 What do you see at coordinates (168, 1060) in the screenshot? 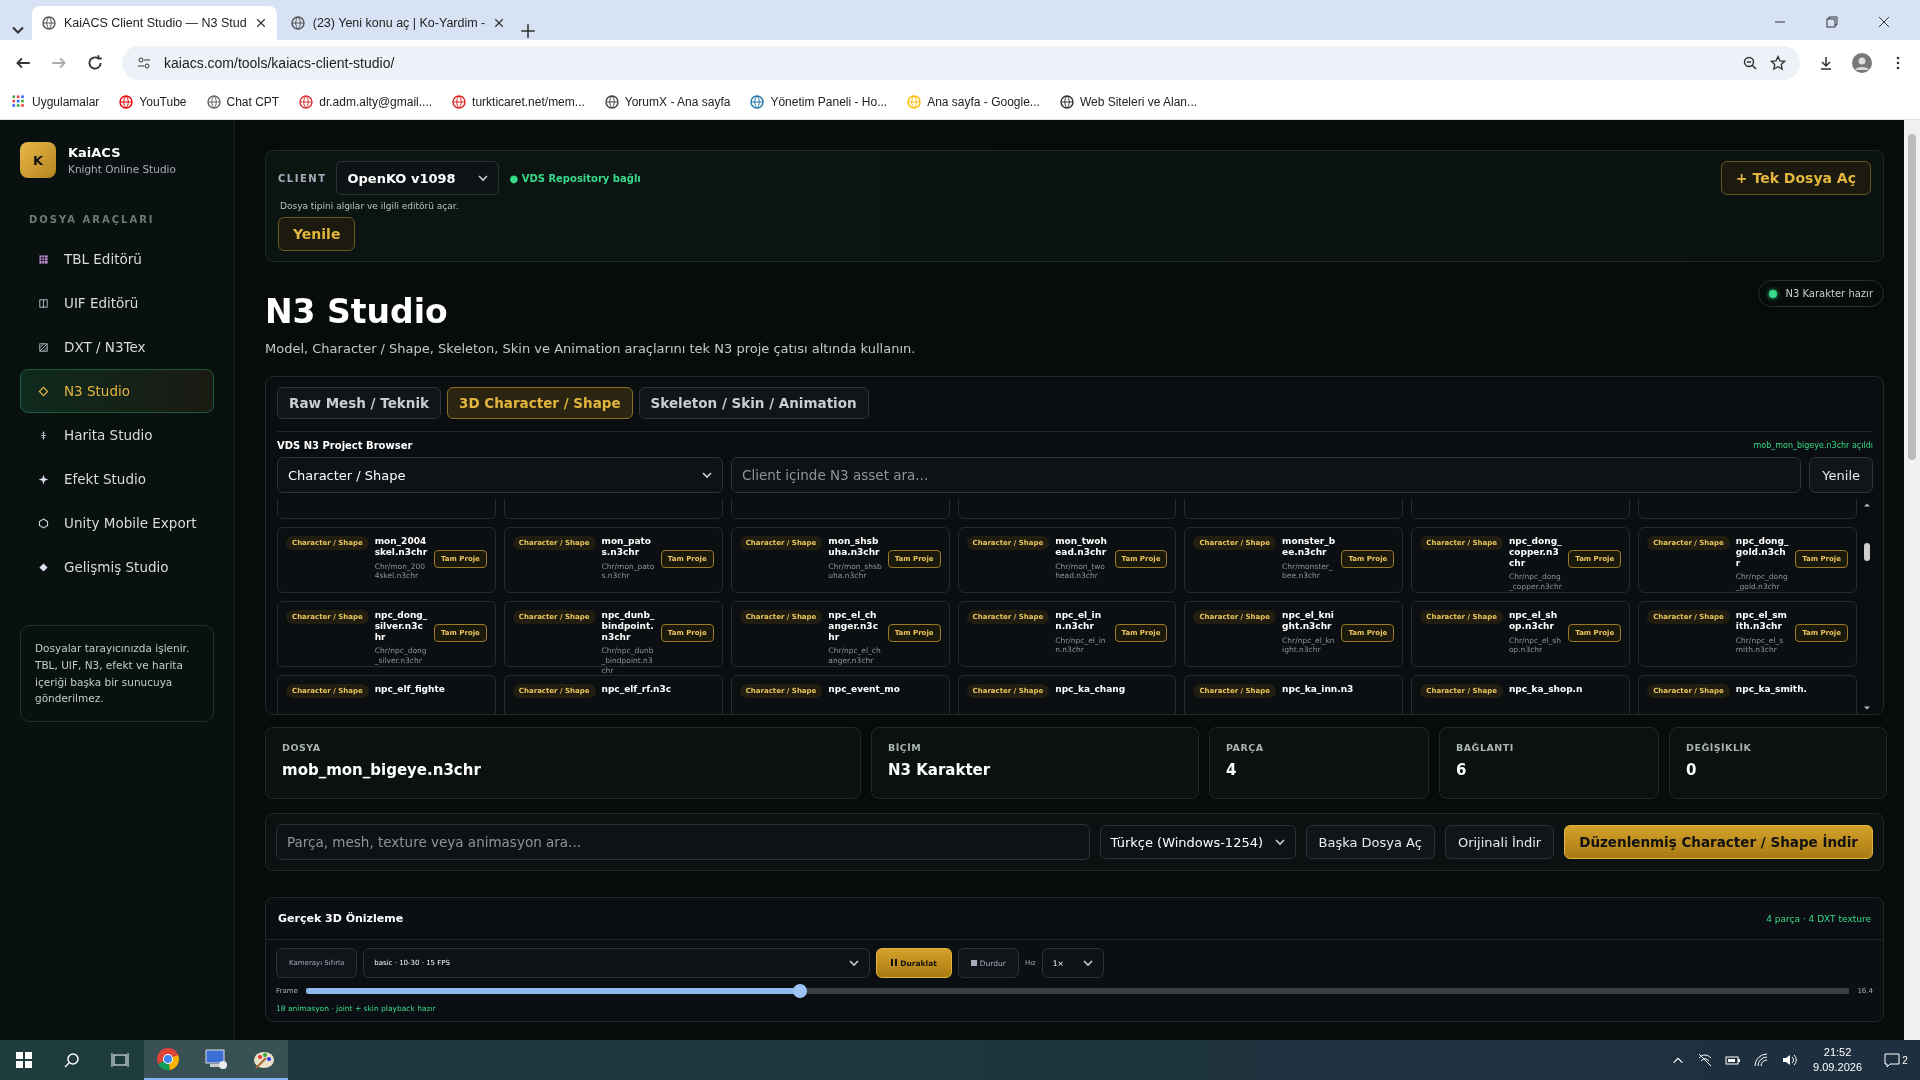
I see `browser-app-icon` at bounding box center [168, 1060].